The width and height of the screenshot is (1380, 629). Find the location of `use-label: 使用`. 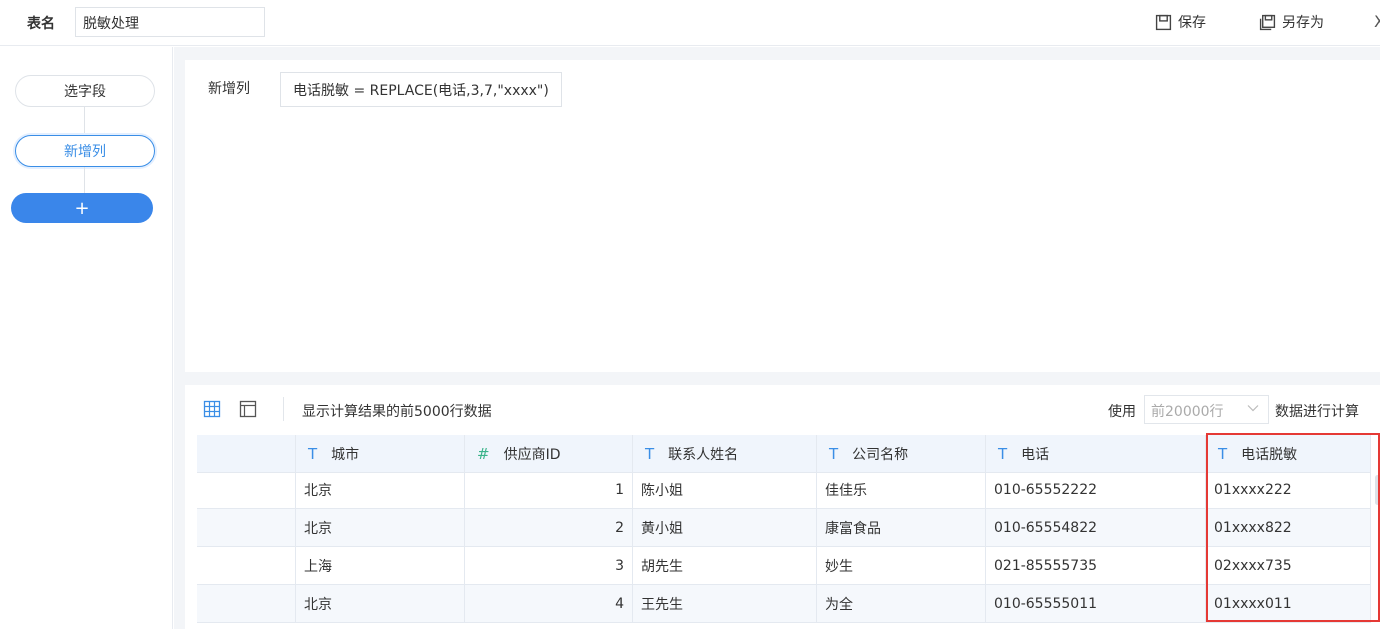

use-label: 使用 is located at coordinates (1122, 412).